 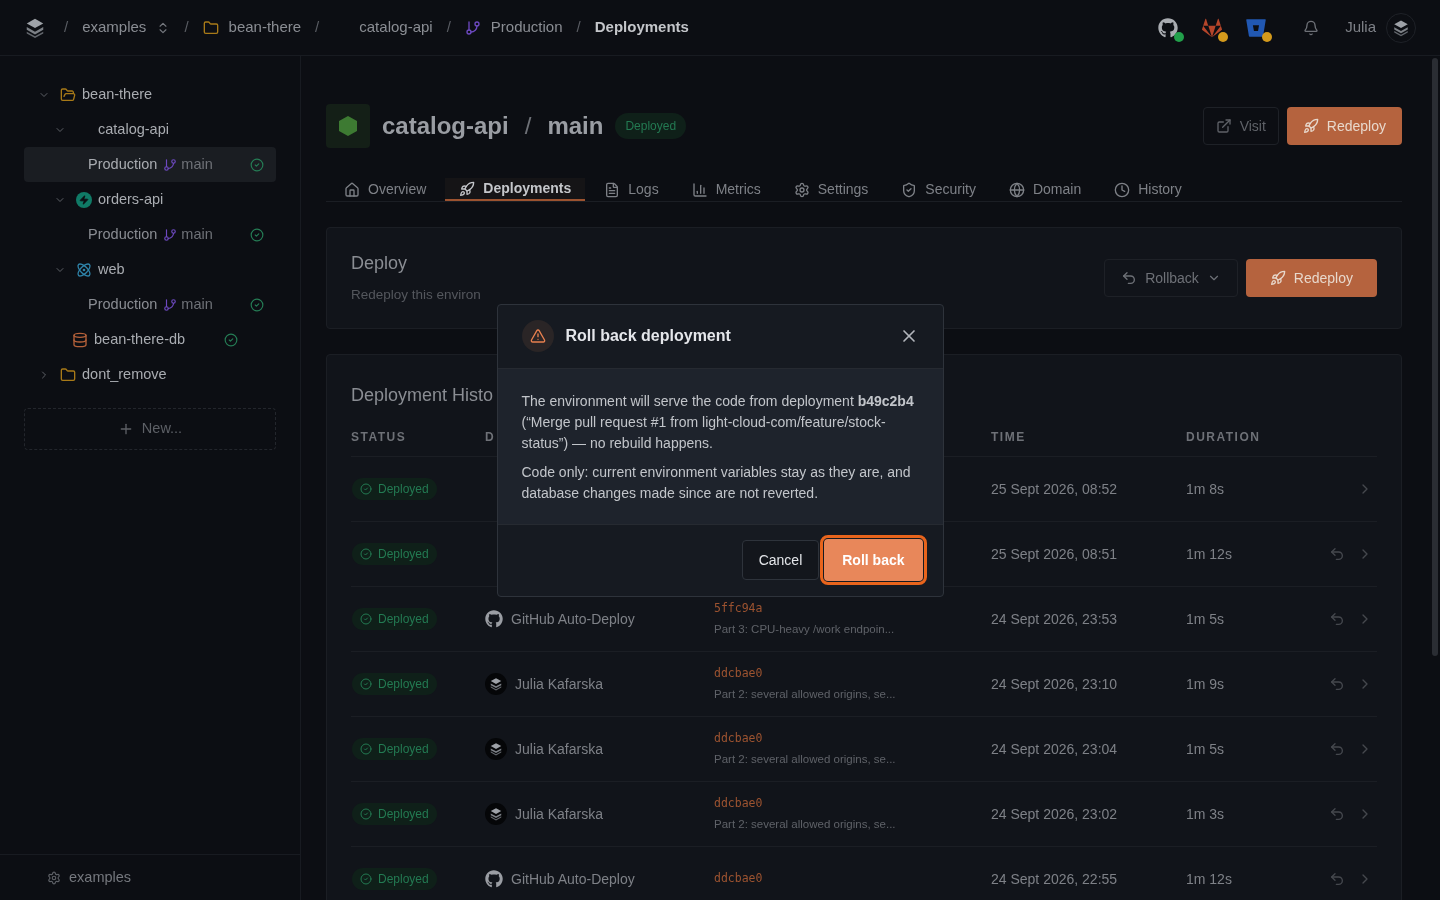 What do you see at coordinates (1148, 189) in the screenshot?
I see `tab: History` at bounding box center [1148, 189].